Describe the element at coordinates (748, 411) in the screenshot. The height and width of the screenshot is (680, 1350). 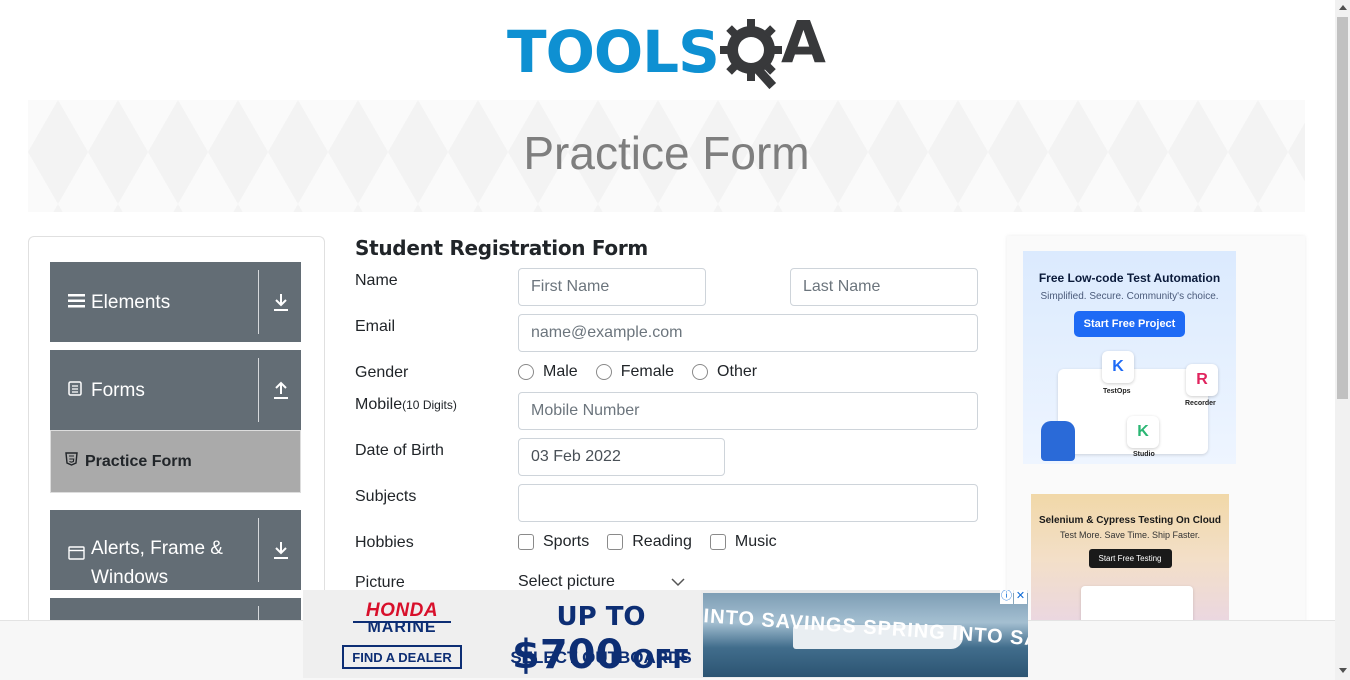
I see `mobile-input` at that location.